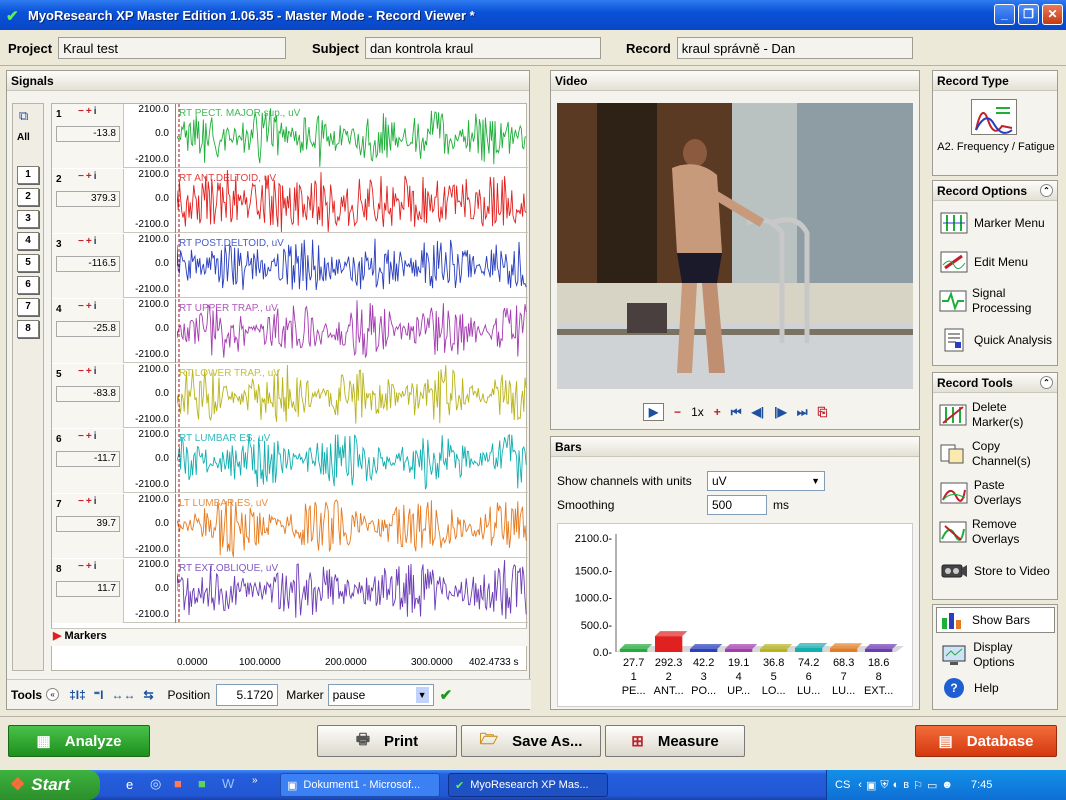  I want to click on fit-vertical-icon: ⁼I, so click(99, 695).